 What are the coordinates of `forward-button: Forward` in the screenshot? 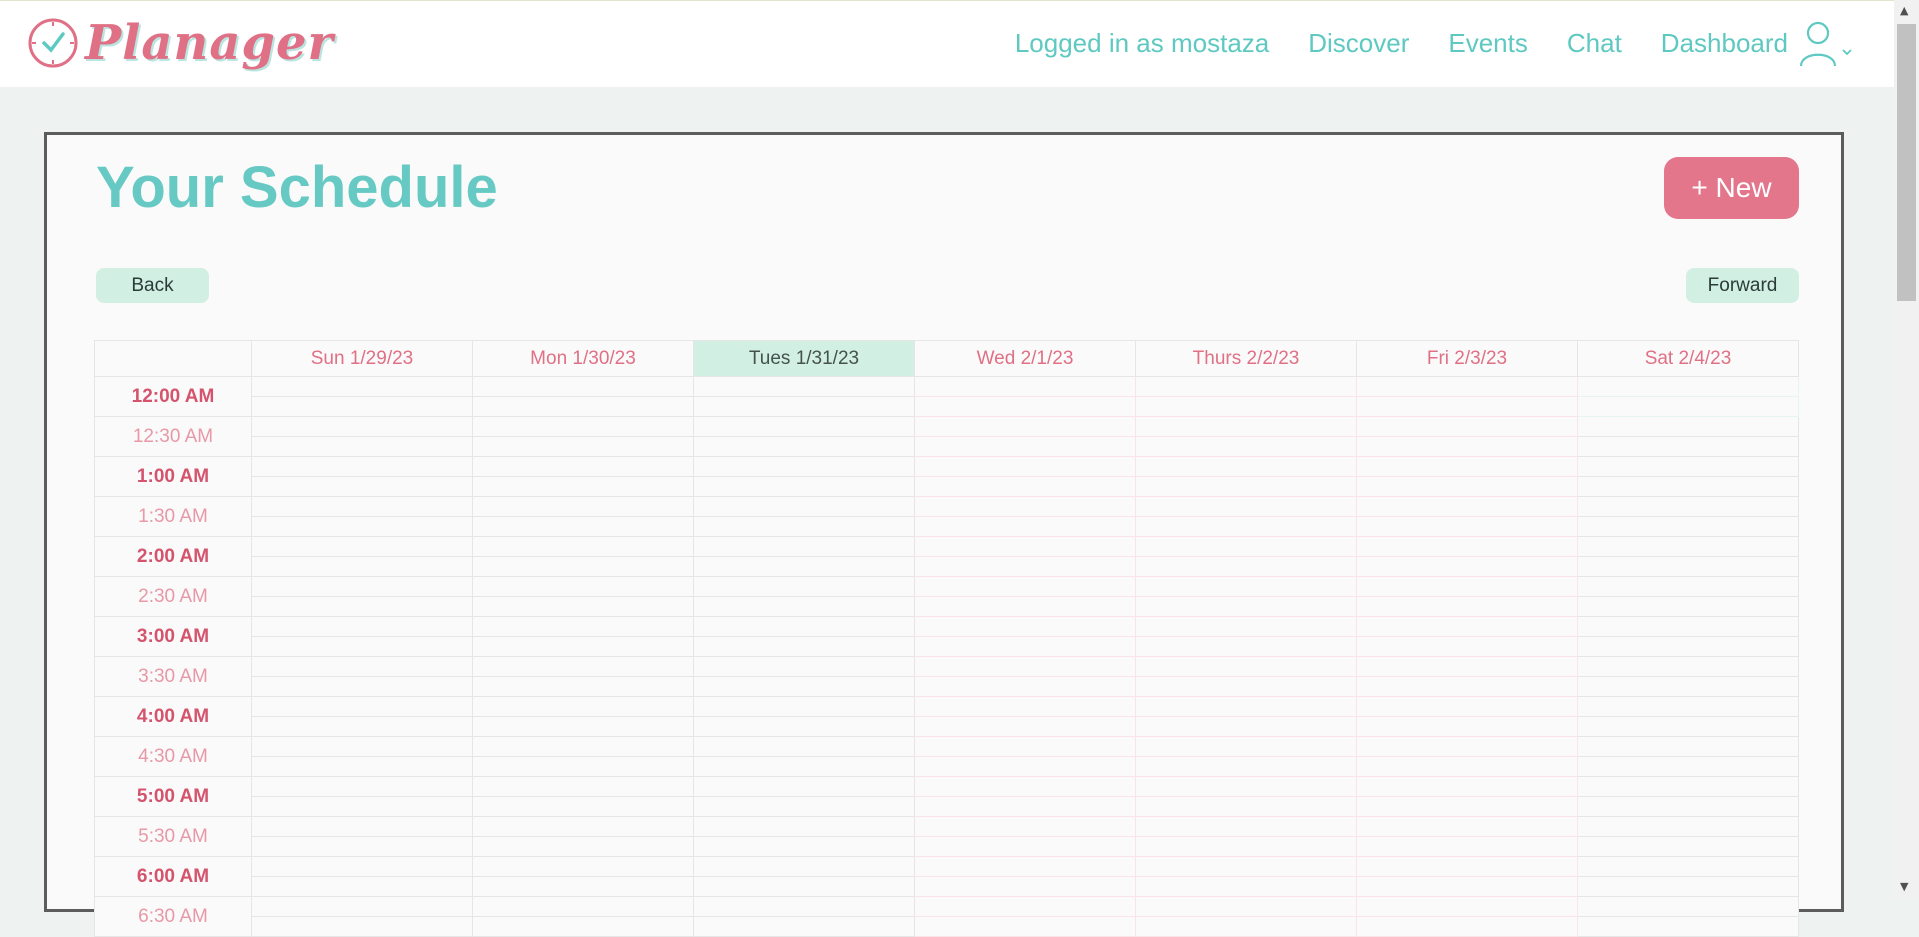 It's located at (1742, 285).